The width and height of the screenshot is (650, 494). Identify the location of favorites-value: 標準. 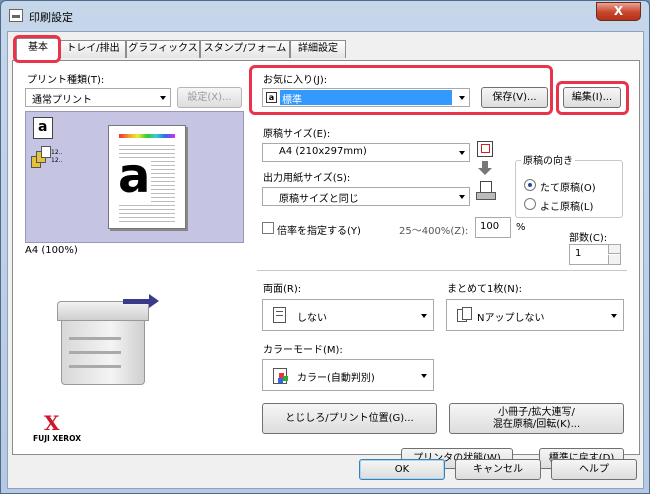
(292, 100).